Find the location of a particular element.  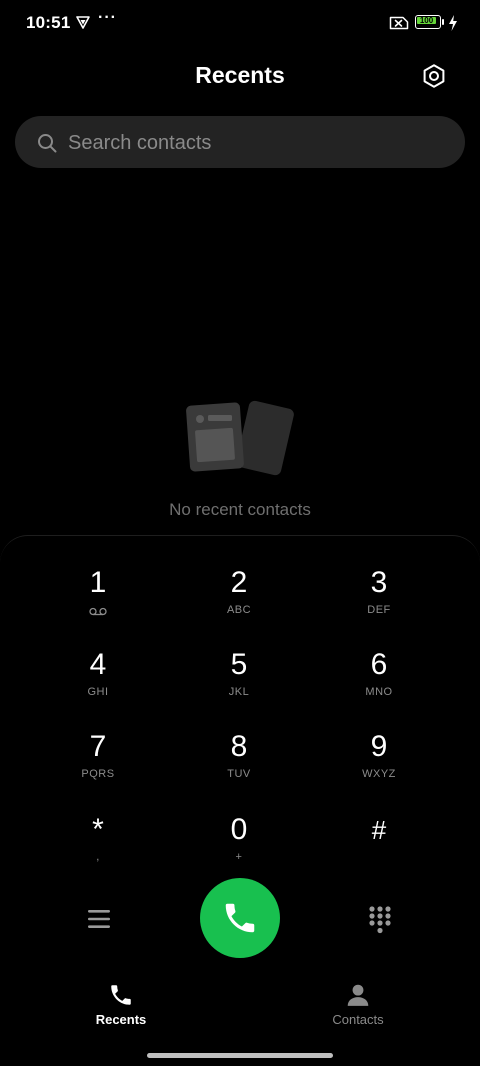

key-letters: DEF is located at coordinates (379, 610).